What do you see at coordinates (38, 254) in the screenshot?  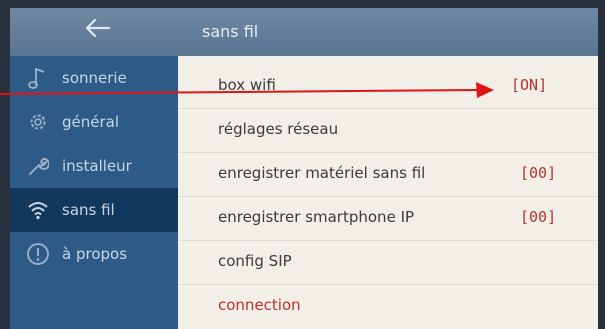 I see `info-icon` at bounding box center [38, 254].